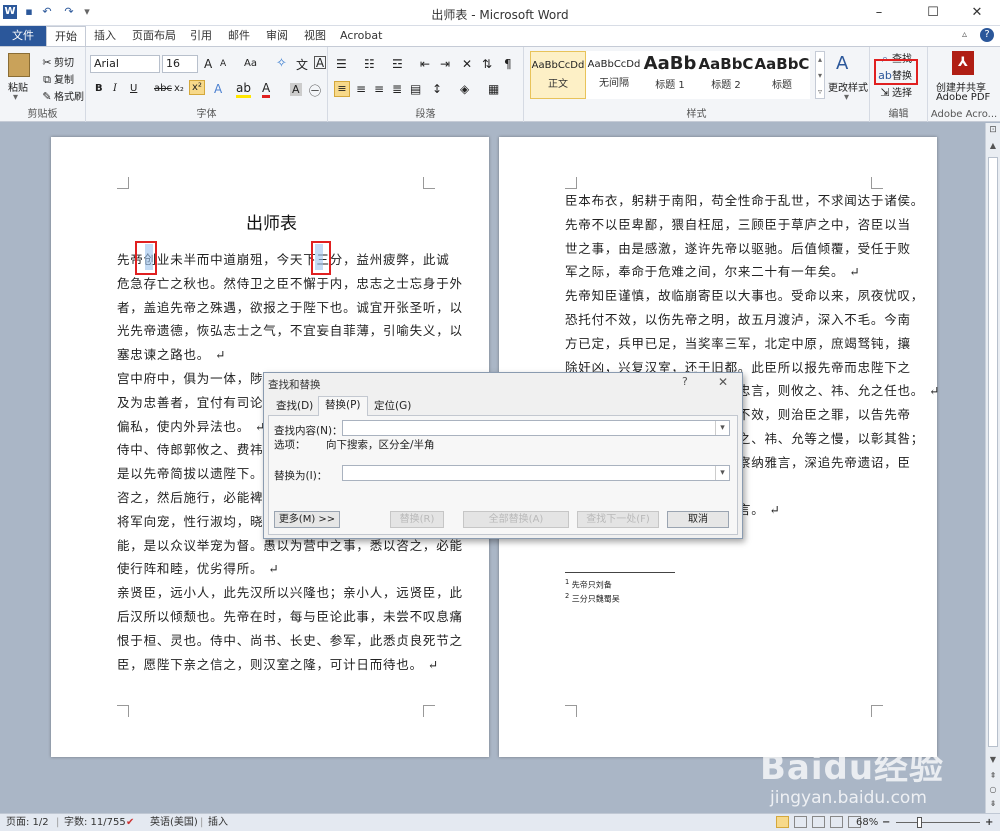 The height and width of the screenshot is (831, 1000). What do you see at coordinates (208, 64) in the screenshot?
I see `grow-font-button: A` at bounding box center [208, 64].